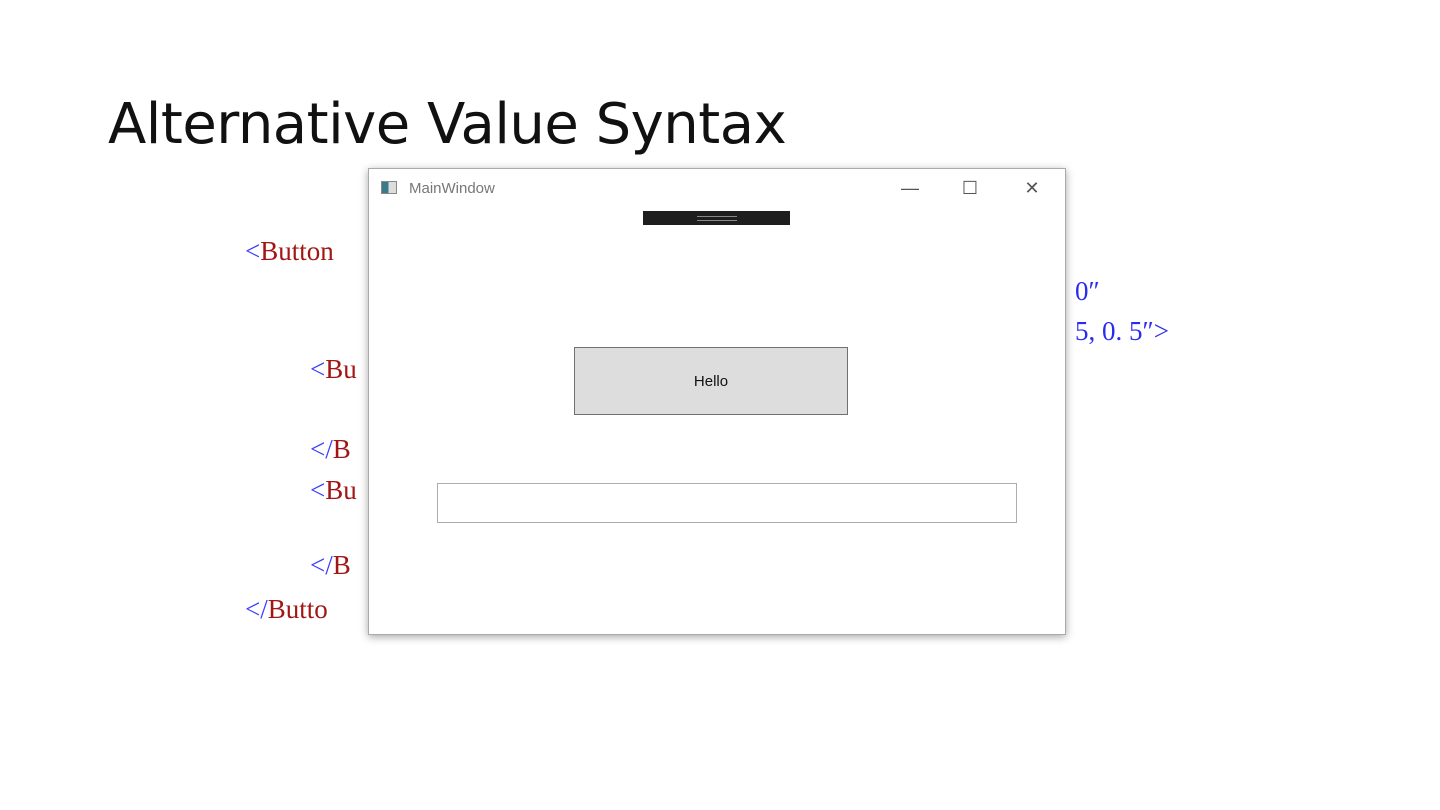 This screenshot has width=1440, height=810. What do you see at coordinates (289, 251) in the screenshot?
I see `code-line: <Button` at bounding box center [289, 251].